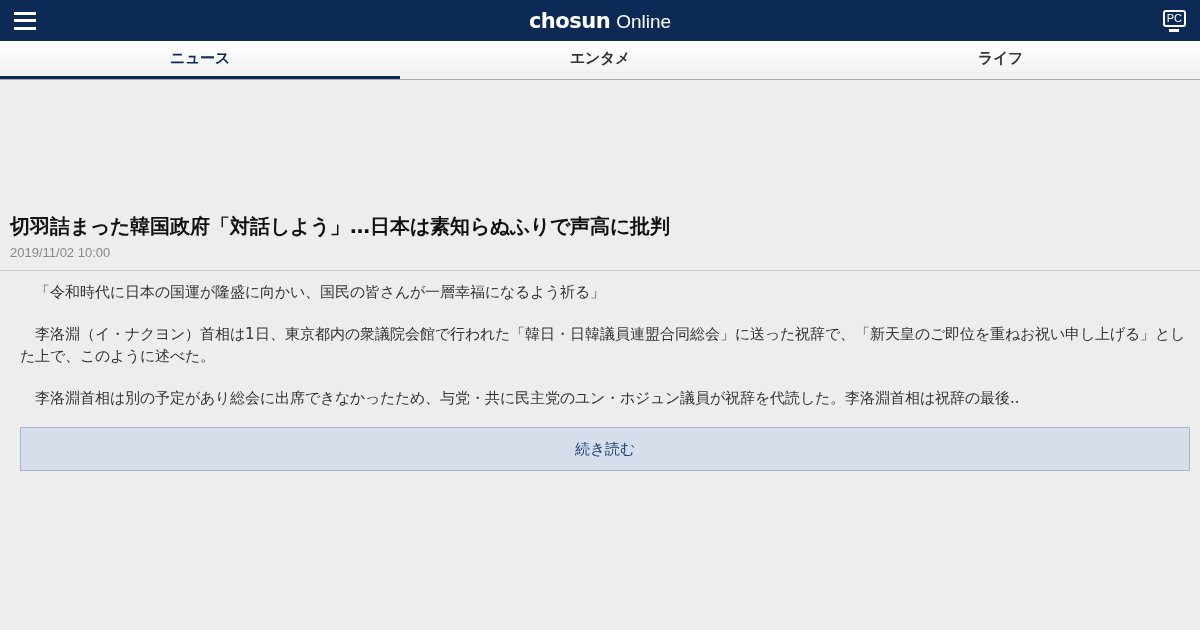 This screenshot has height=630, width=1200. What do you see at coordinates (569, 20) in the screenshot?
I see `logo-brand: chosun` at bounding box center [569, 20].